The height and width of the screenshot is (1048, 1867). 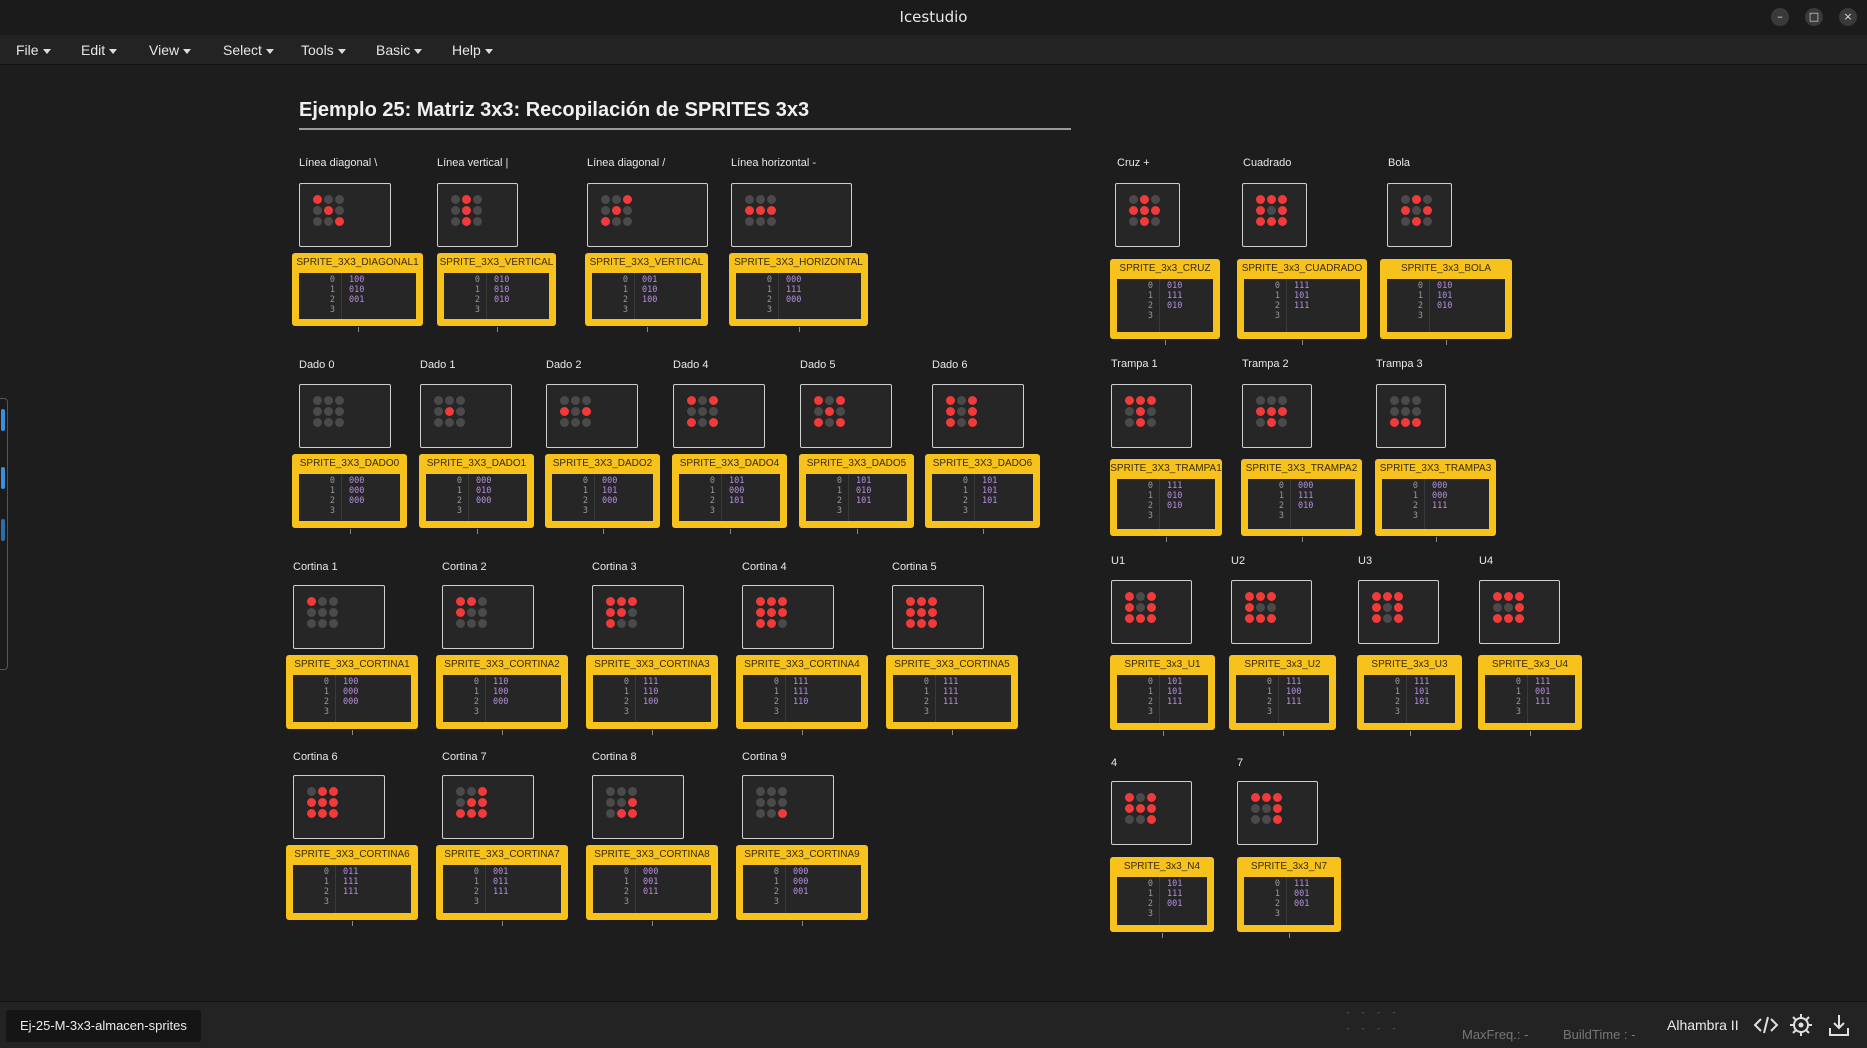 What do you see at coordinates (798, 296) in the screenshot?
I see `memory-editor: 0 000 1 111 2 000 3` at bounding box center [798, 296].